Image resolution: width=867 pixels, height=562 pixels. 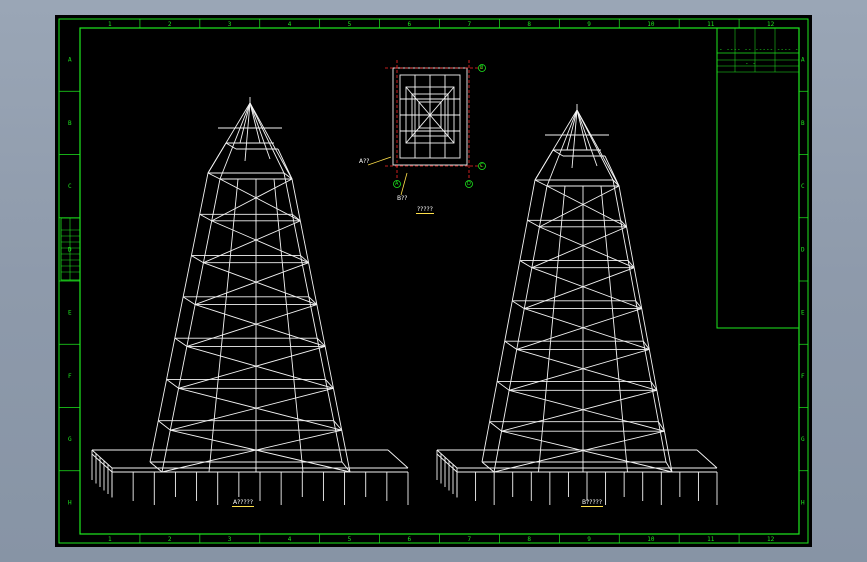 What do you see at coordinates (469, 184) in the screenshot?
I see `plan-axis-d: D` at bounding box center [469, 184].